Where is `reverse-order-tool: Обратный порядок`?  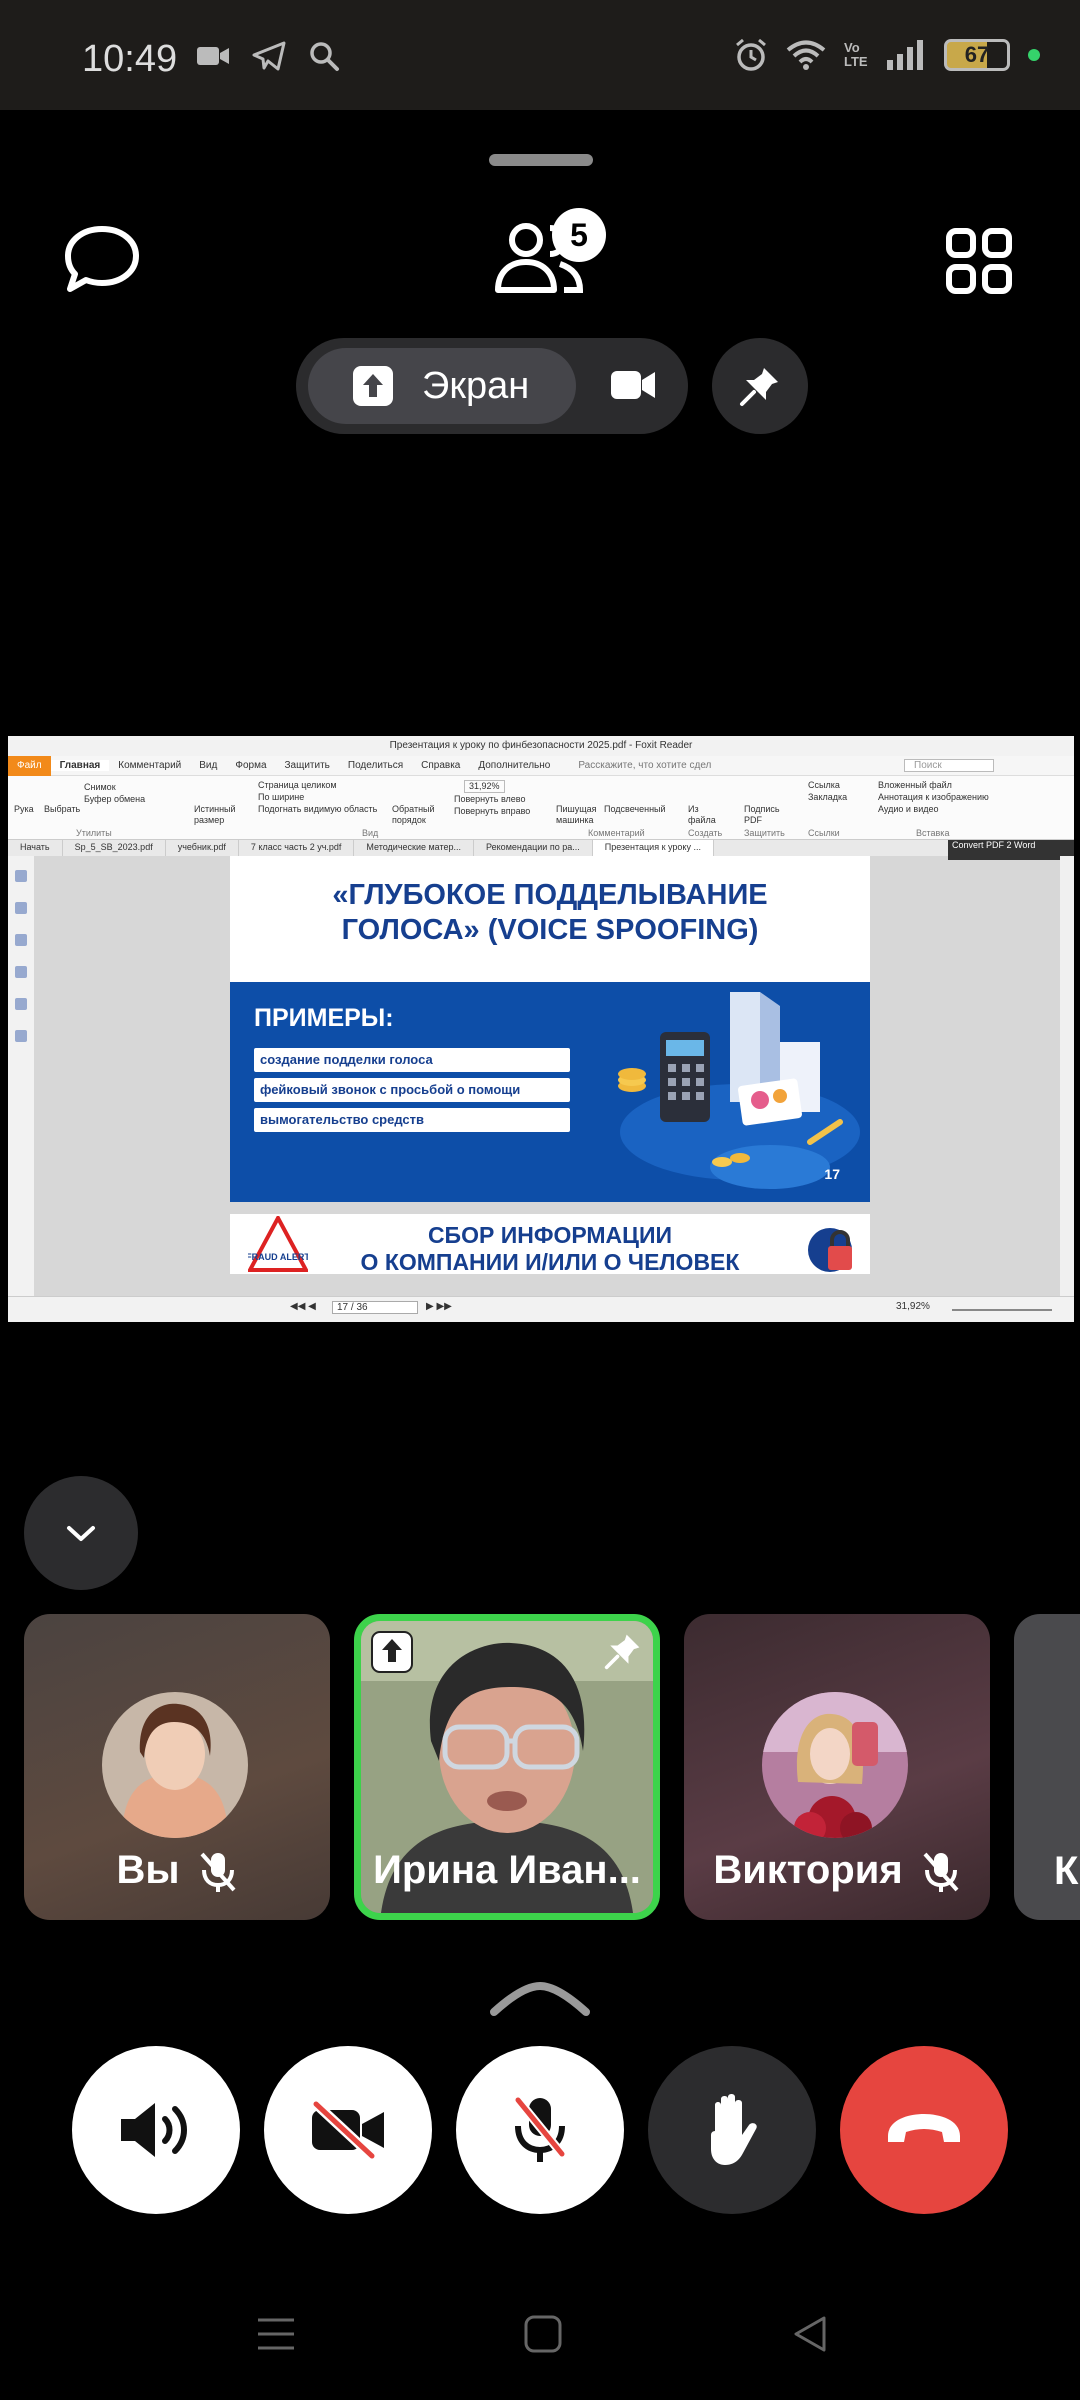 reverse-order-tool: Обратный порядок is located at coordinates (414, 815).